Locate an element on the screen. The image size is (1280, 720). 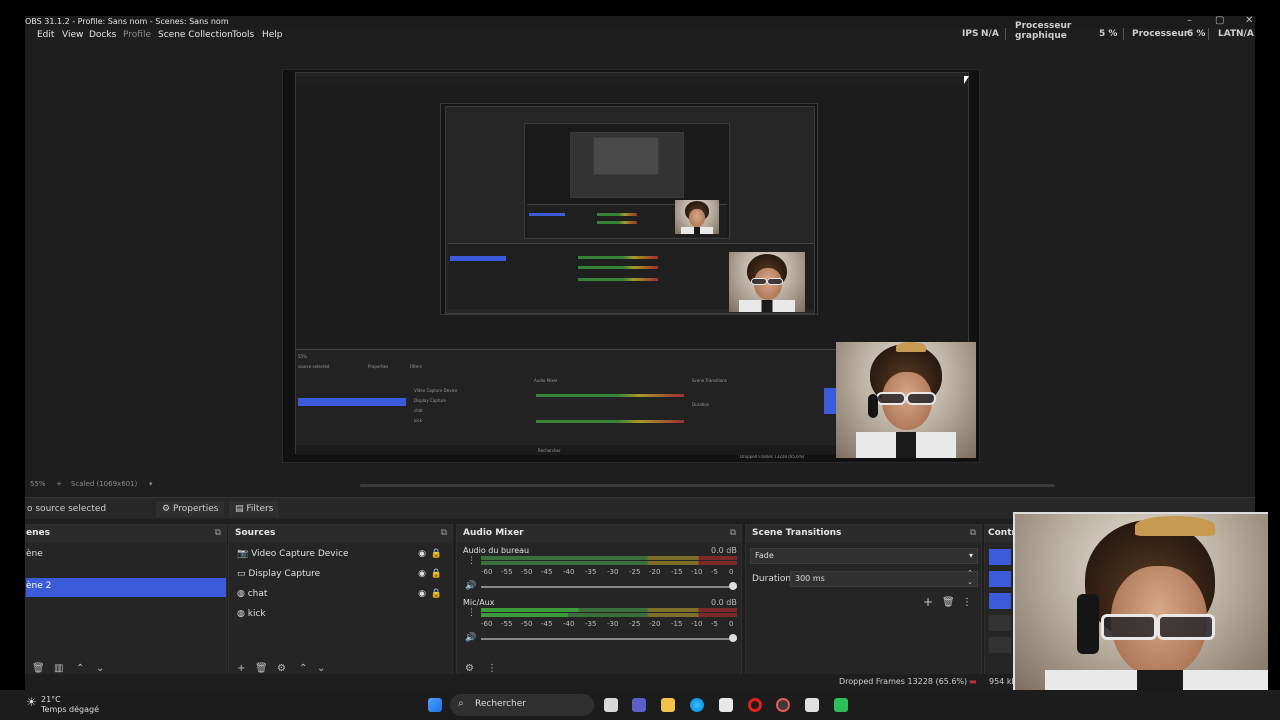
tick-label: -50 is located at coordinates (527, 572).